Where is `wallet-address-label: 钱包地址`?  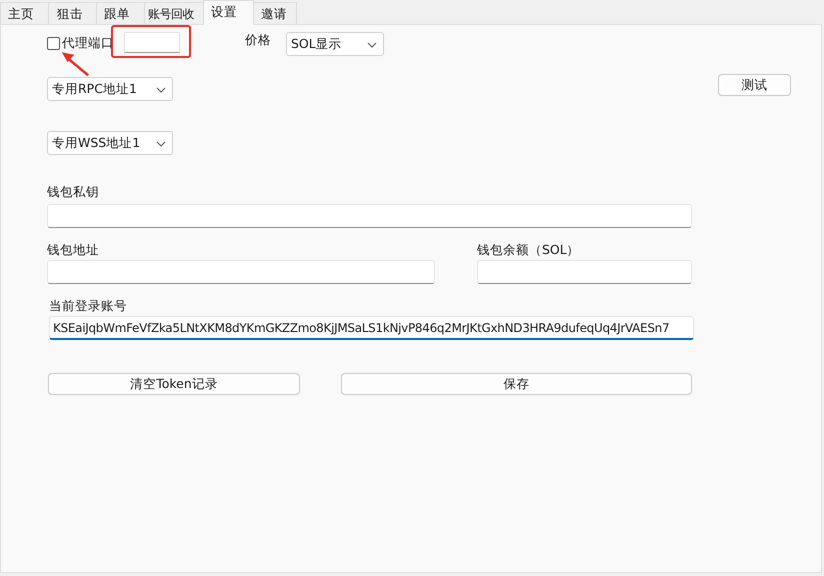
wallet-address-label: 钱包地址 is located at coordinates (73, 250).